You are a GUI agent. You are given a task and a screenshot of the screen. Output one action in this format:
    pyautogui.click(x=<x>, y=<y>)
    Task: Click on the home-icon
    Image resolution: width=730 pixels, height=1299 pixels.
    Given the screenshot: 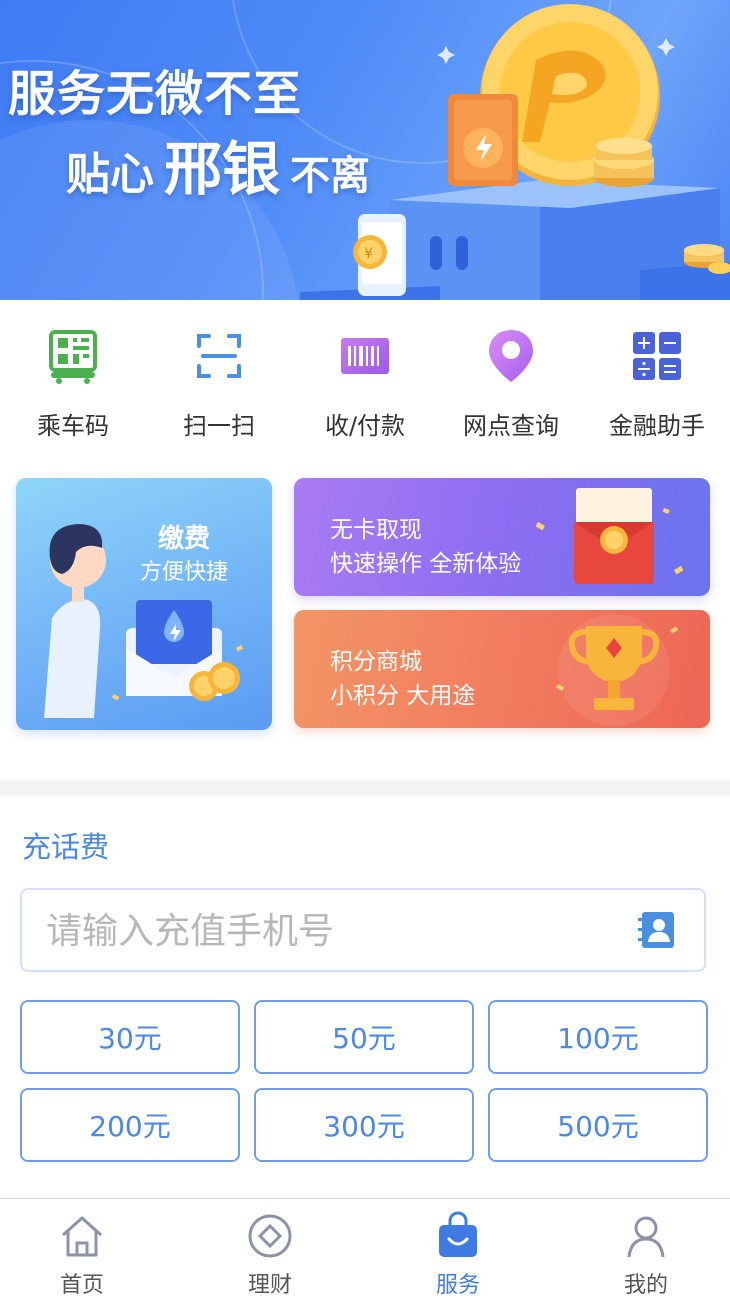 What is the action you would take?
    pyautogui.click(x=82, y=1236)
    